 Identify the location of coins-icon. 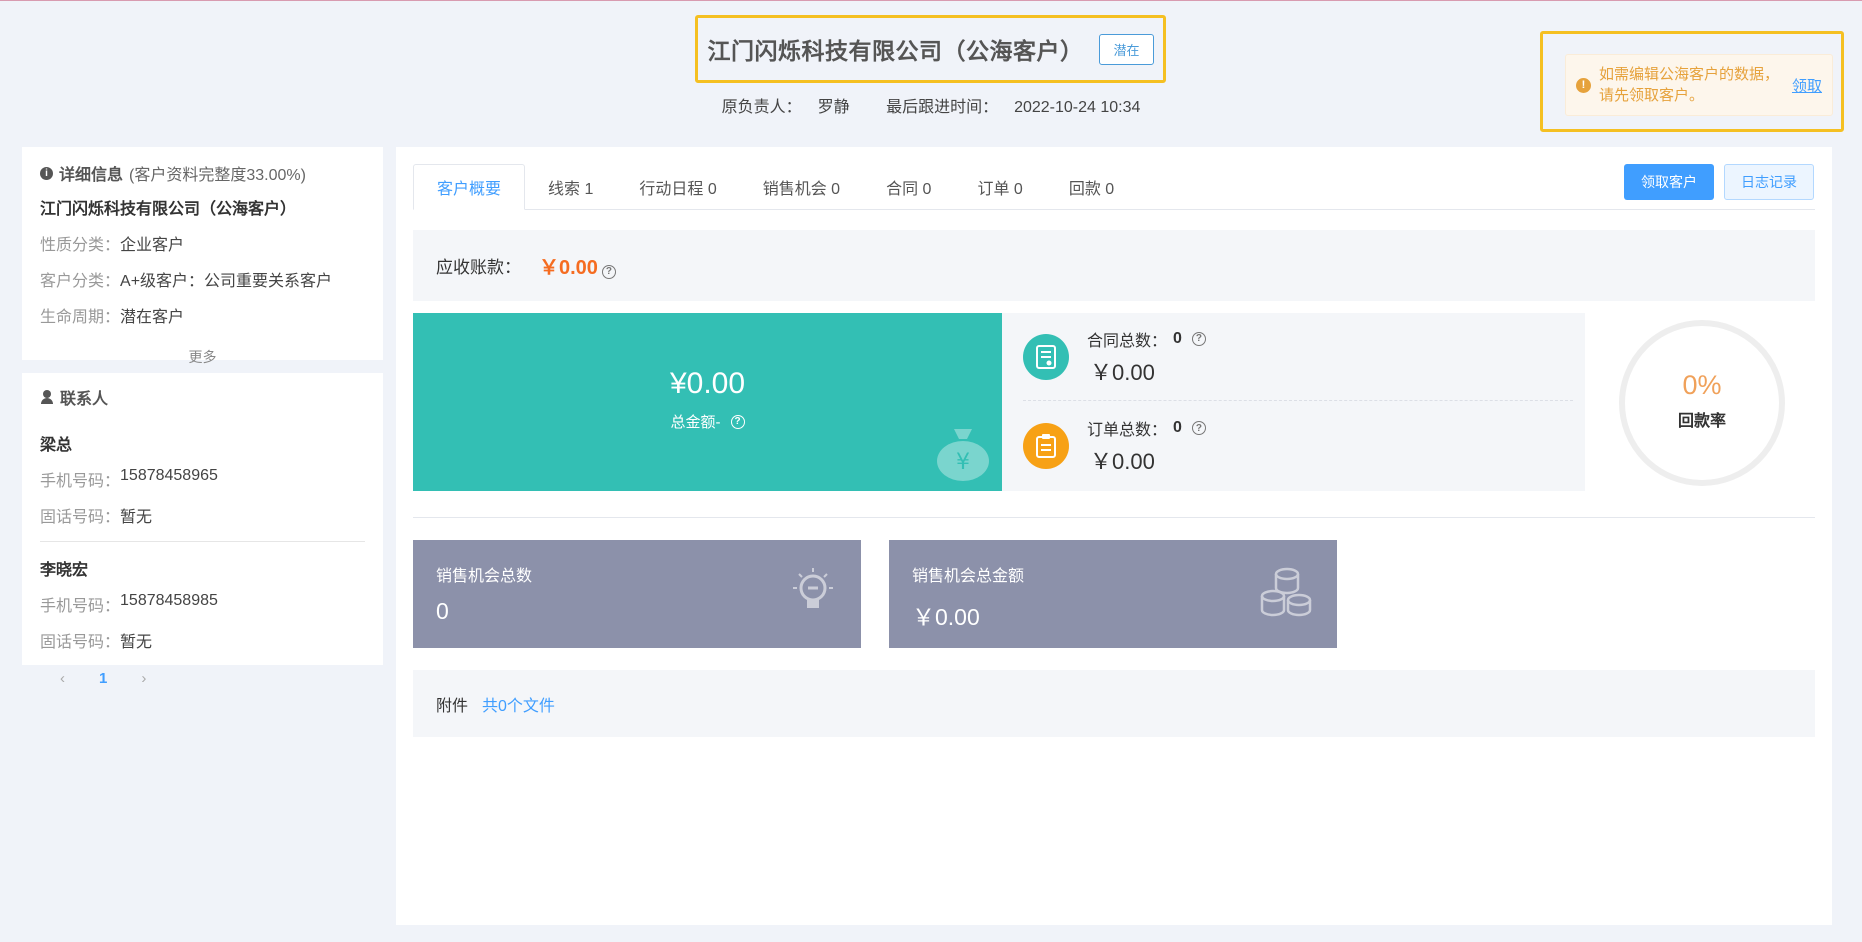
(1286, 592).